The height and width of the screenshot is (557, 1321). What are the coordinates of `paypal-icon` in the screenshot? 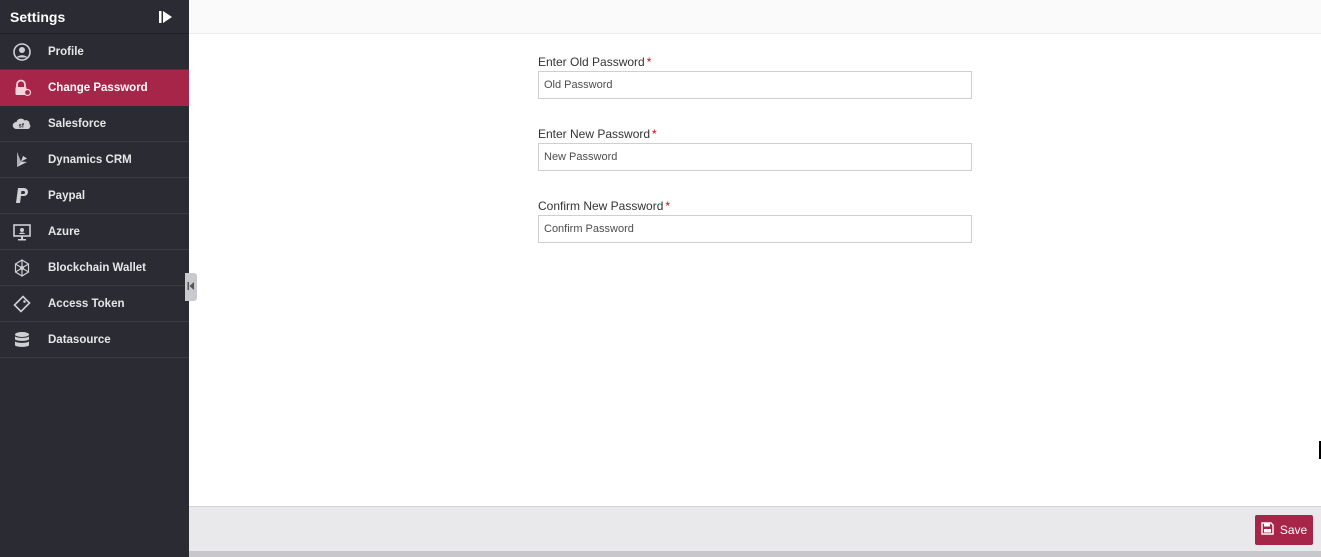 It's located at (22, 196).